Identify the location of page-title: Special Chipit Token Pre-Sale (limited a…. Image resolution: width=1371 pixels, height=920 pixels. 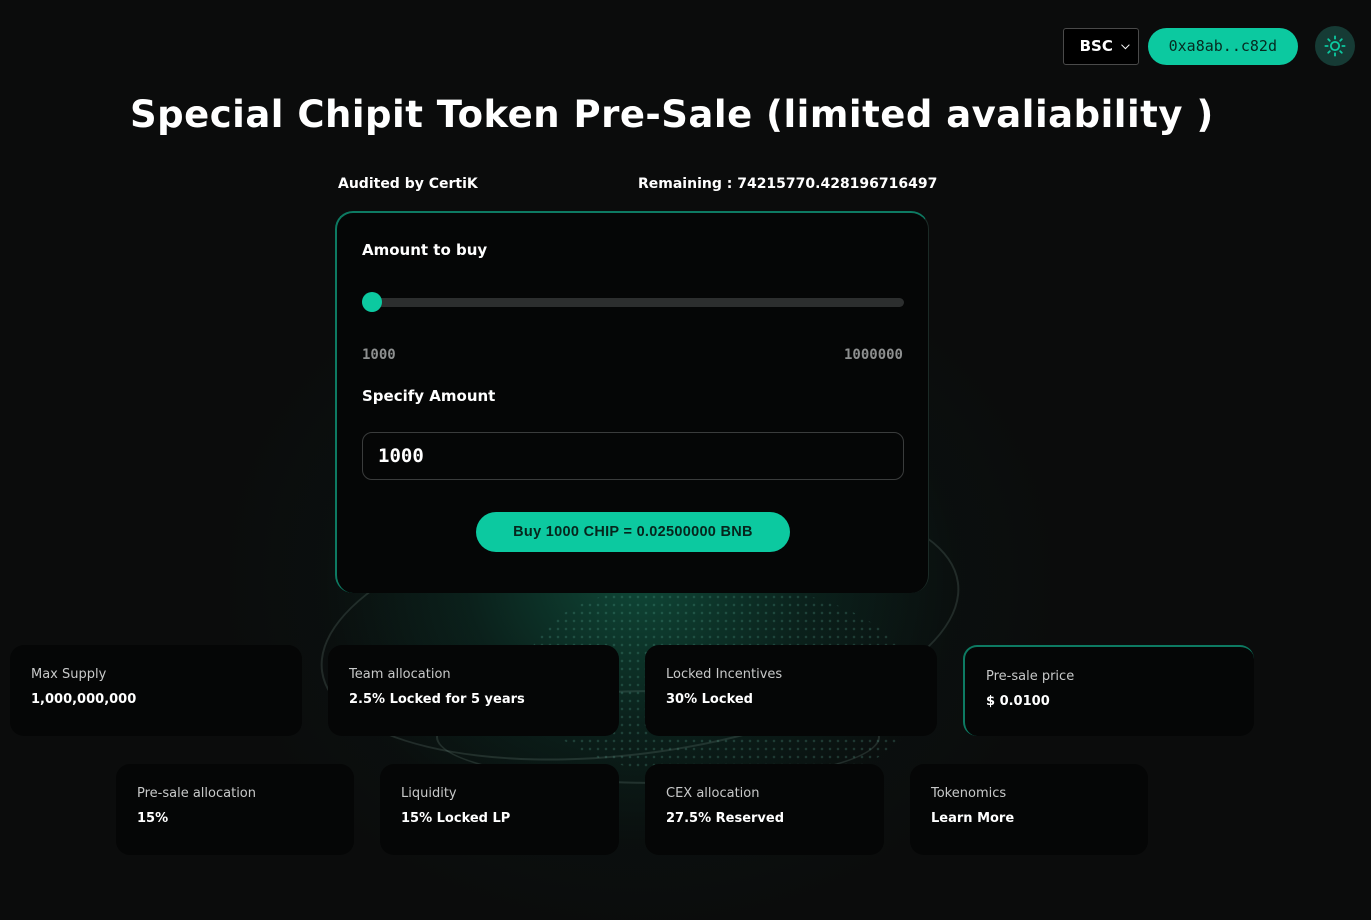
(672, 114).